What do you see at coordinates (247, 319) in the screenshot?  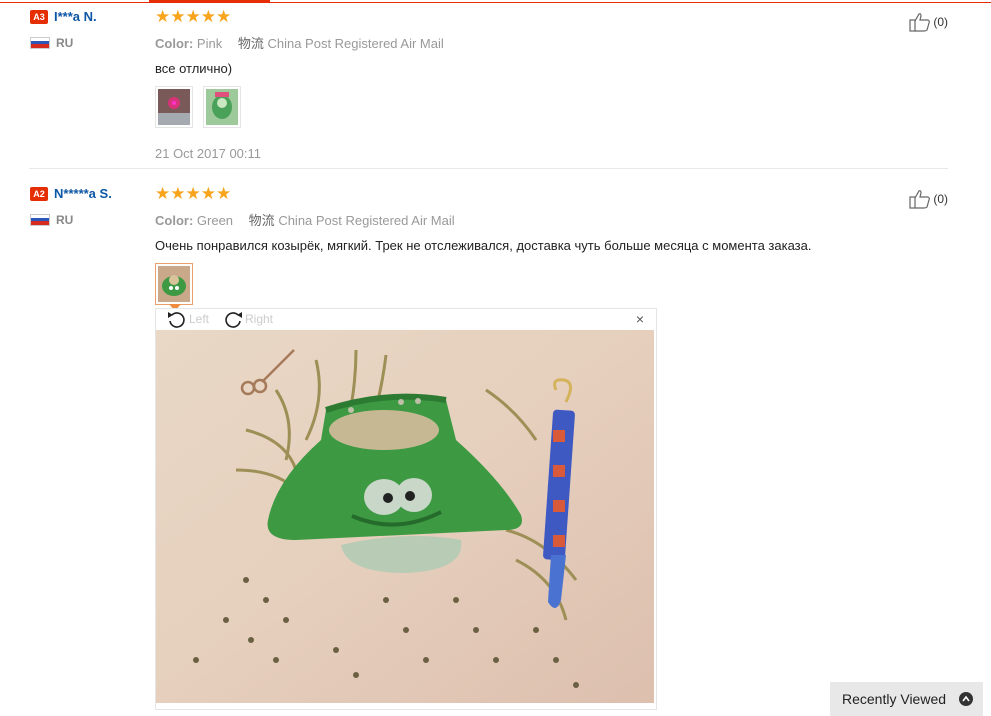 I see `rotate-right-button: Right` at bounding box center [247, 319].